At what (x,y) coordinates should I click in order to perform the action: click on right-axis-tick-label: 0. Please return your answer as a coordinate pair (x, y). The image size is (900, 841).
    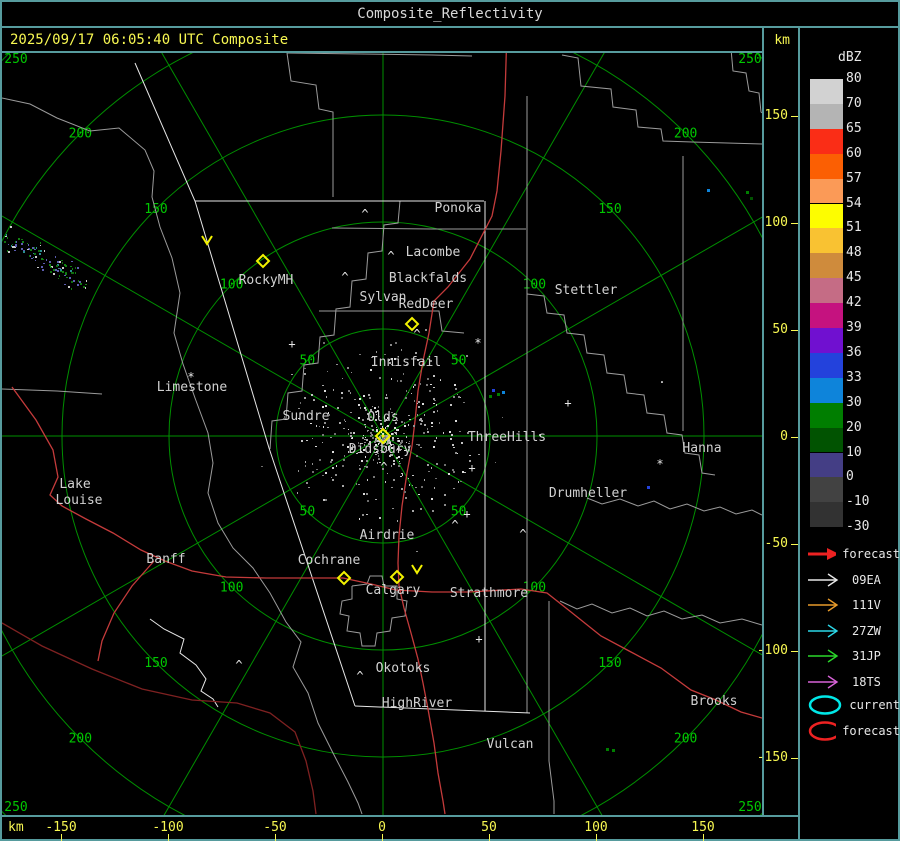
    Looking at the image, I should click on (784, 436).